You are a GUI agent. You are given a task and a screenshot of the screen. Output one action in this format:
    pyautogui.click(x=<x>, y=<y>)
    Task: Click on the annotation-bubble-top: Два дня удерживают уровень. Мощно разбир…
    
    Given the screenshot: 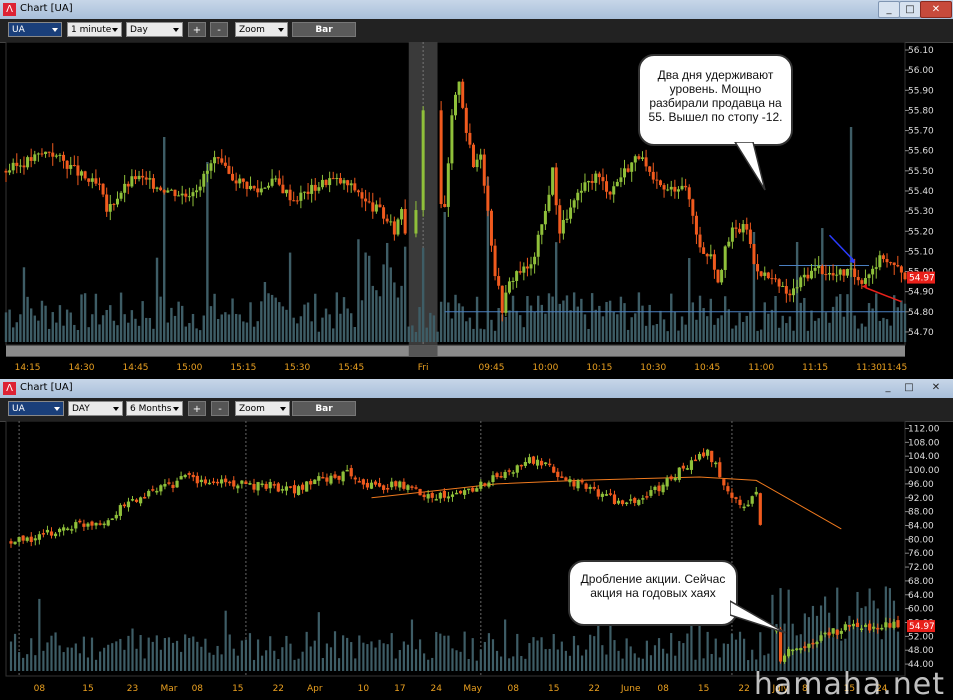 What is the action you would take?
    pyautogui.click(x=715, y=100)
    